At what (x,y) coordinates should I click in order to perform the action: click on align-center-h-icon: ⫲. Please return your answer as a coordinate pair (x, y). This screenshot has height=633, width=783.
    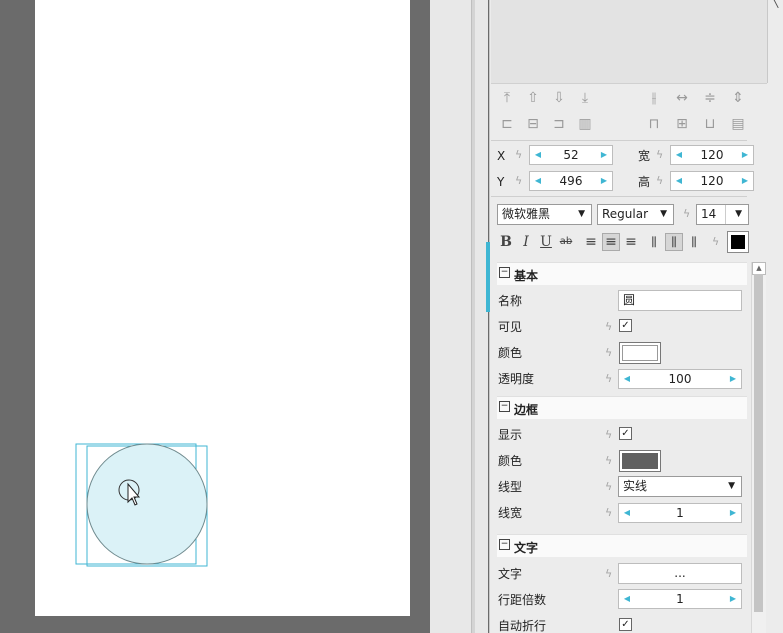
    Looking at the image, I should click on (654, 98).